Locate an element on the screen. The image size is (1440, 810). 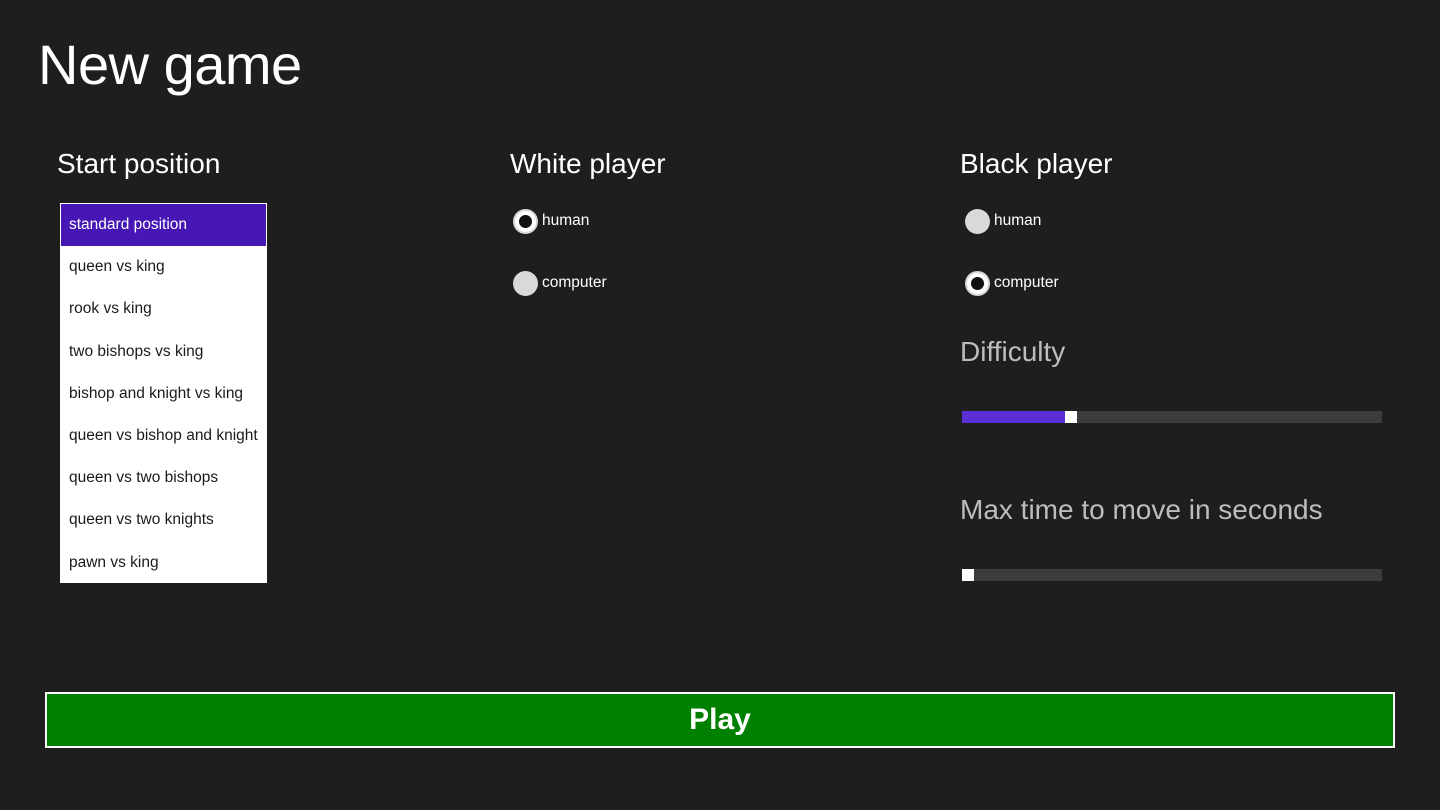
difficulty-slider is located at coordinates (1172, 417).